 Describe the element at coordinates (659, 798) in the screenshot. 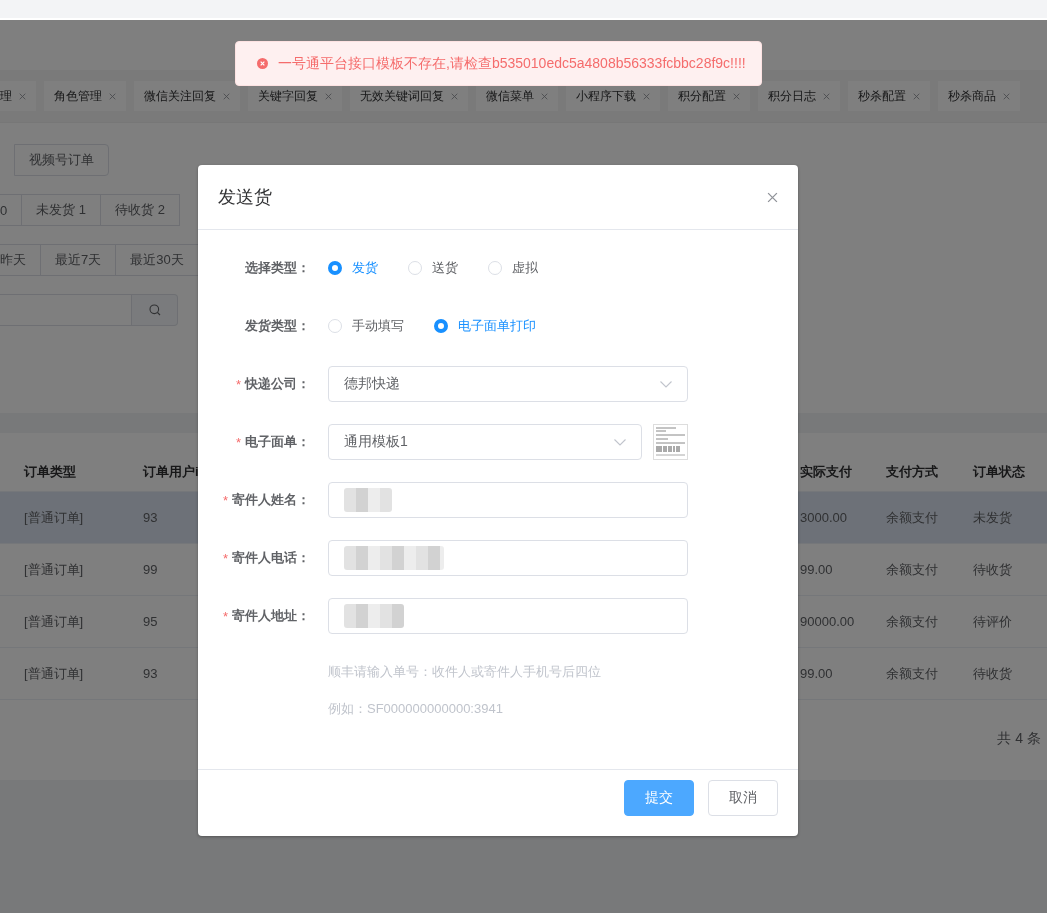

I see `submit-button: 提交` at that location.